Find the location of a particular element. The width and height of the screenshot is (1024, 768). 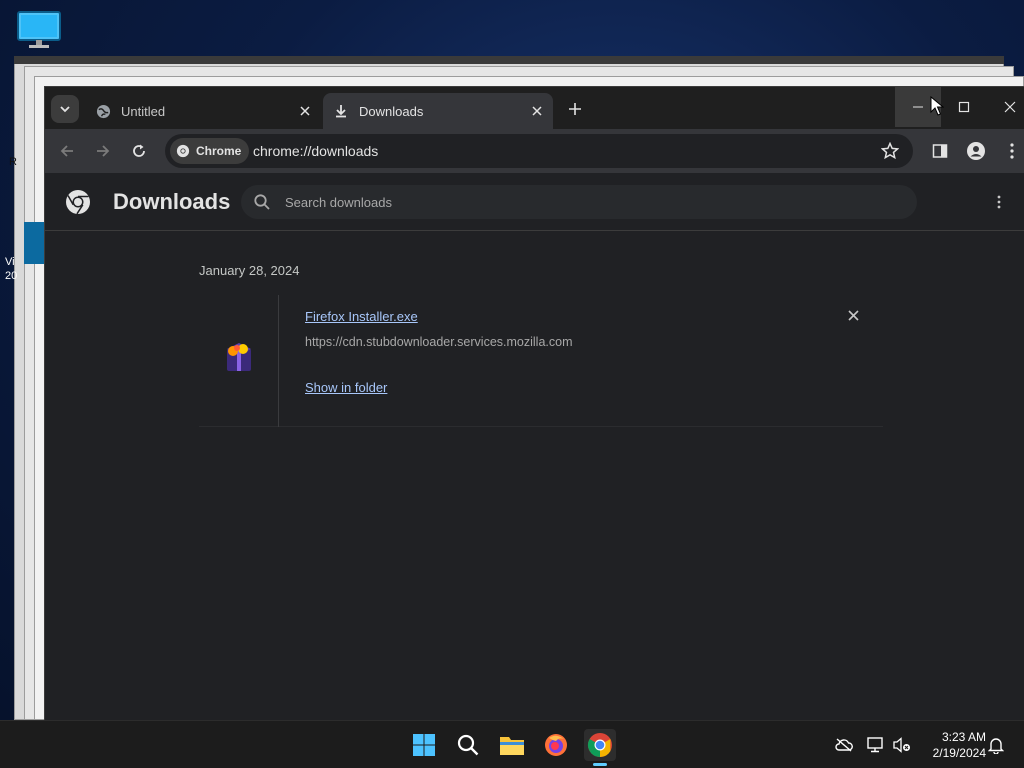

network-tray-button is located at coordinates (876, 745).